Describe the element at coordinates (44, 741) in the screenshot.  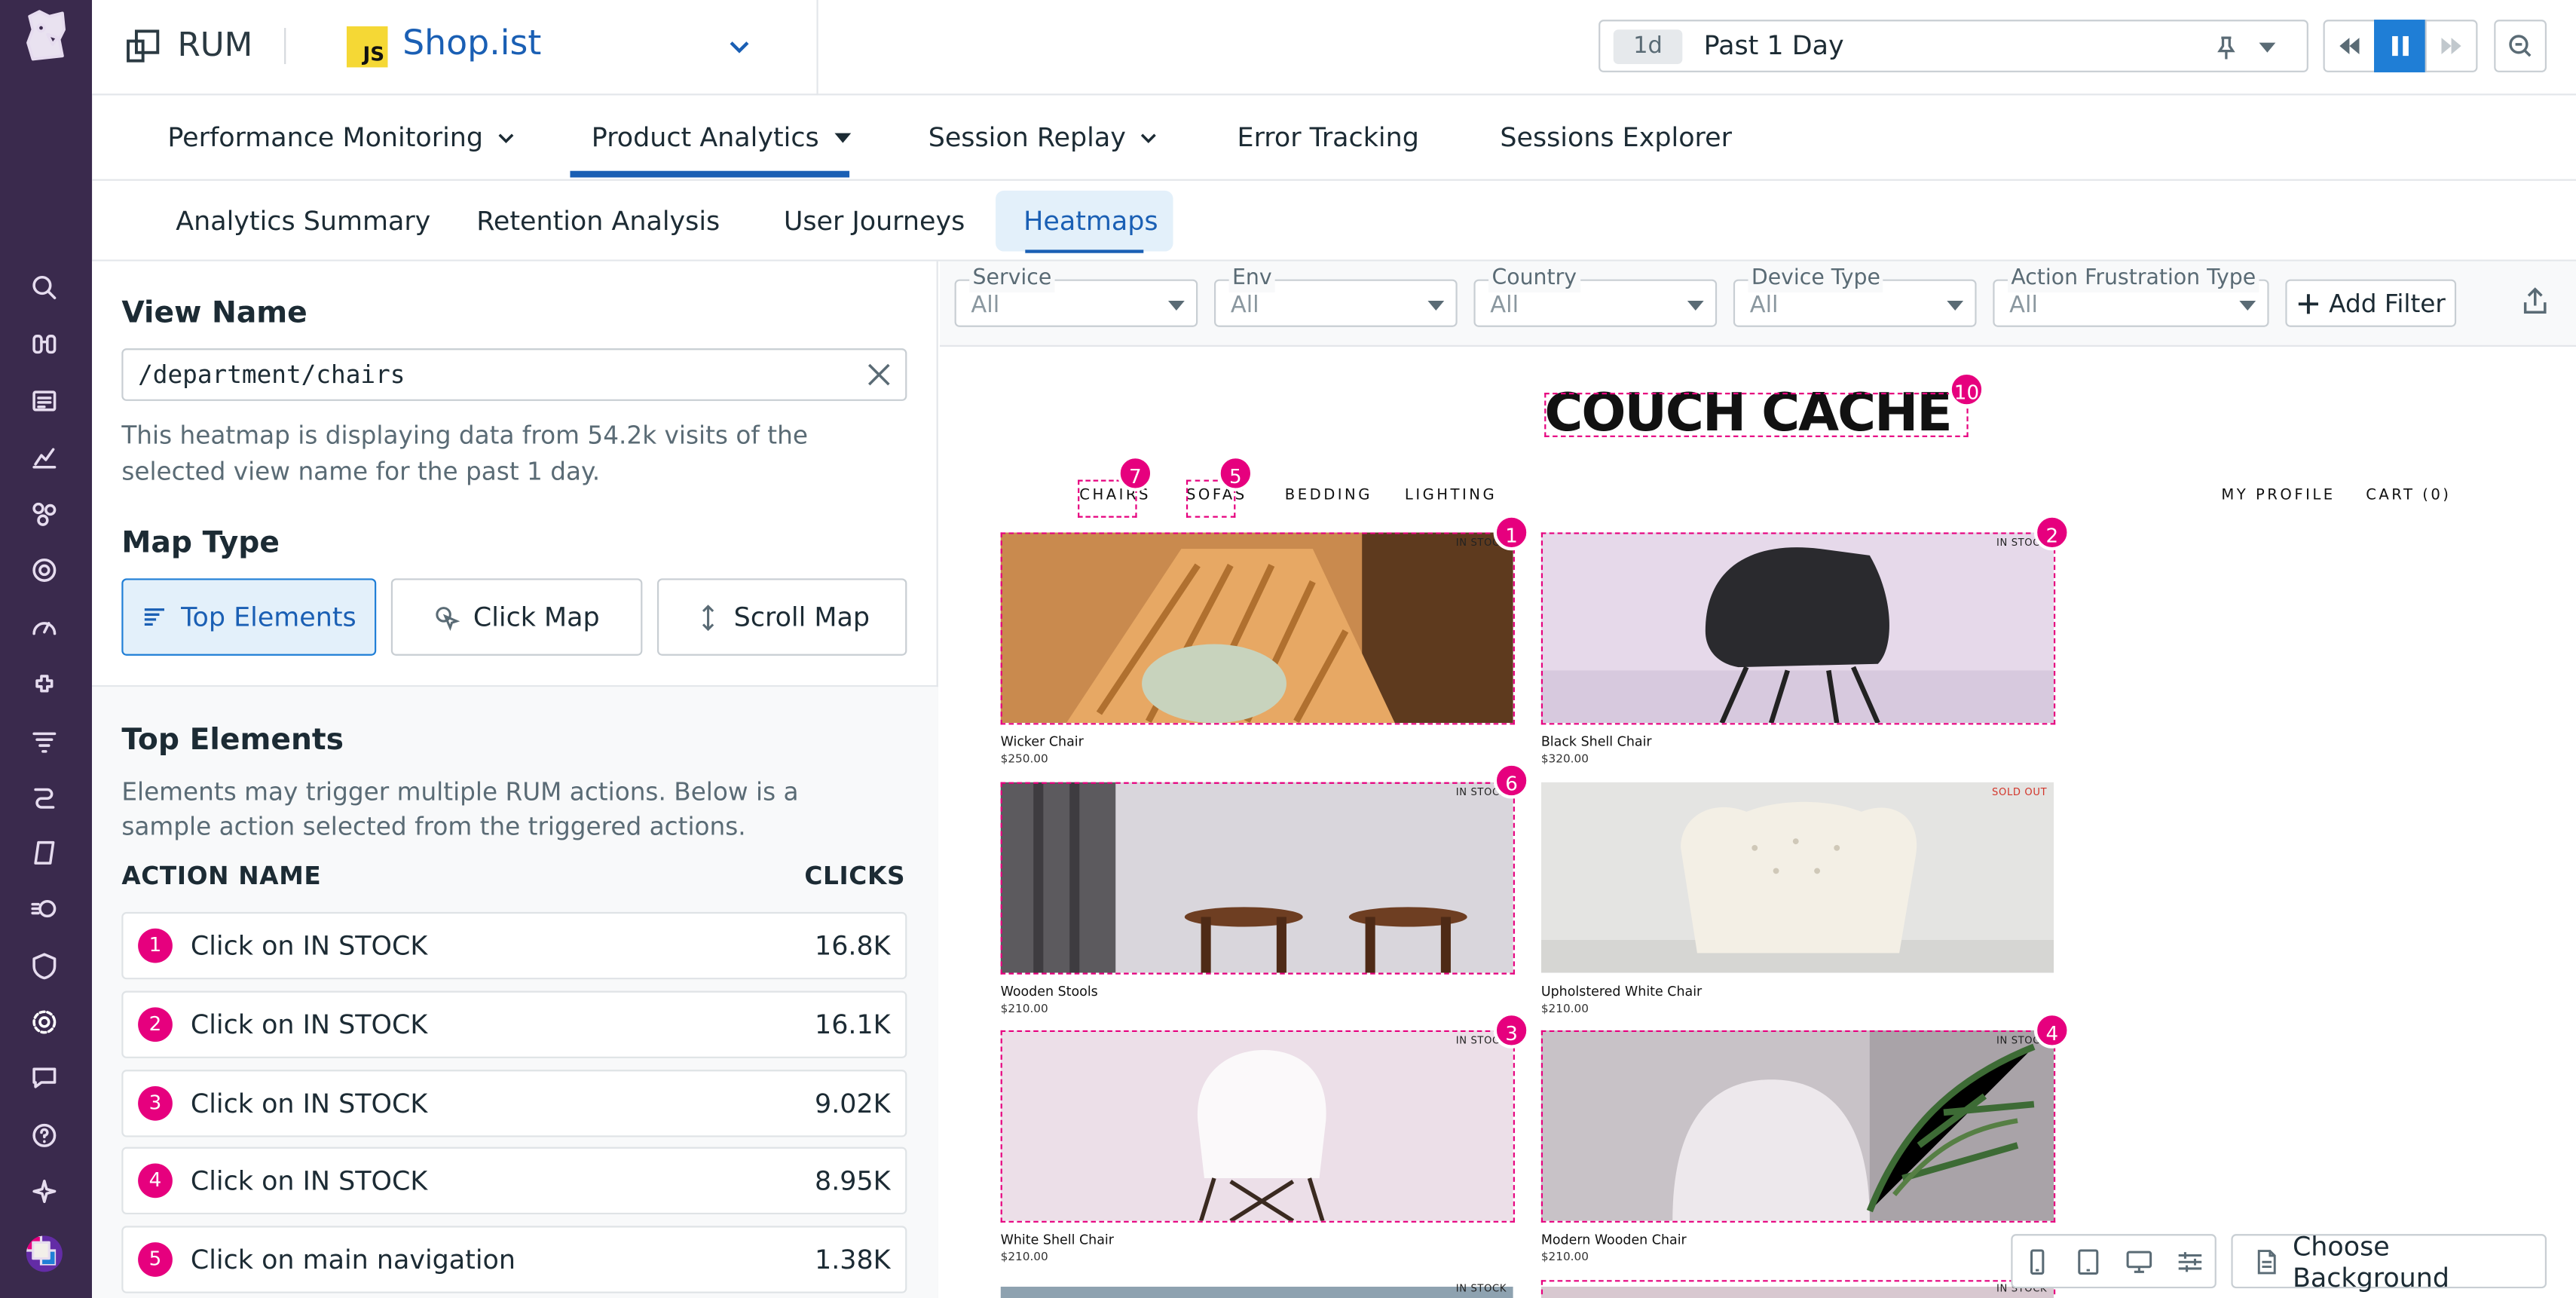
I see `logs-icon` at that location.